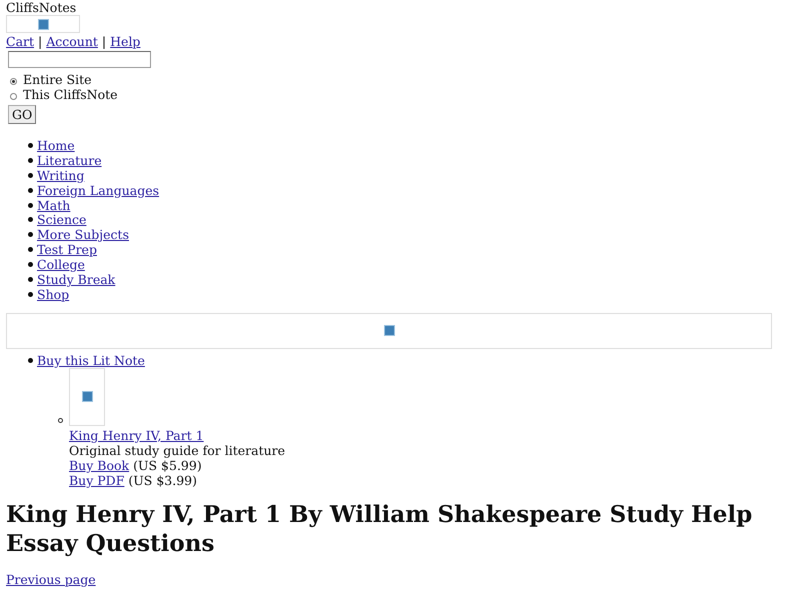 The height and width of the screenshot is (600, 800). I want to click on nav-link: Home, so click(56, 145).